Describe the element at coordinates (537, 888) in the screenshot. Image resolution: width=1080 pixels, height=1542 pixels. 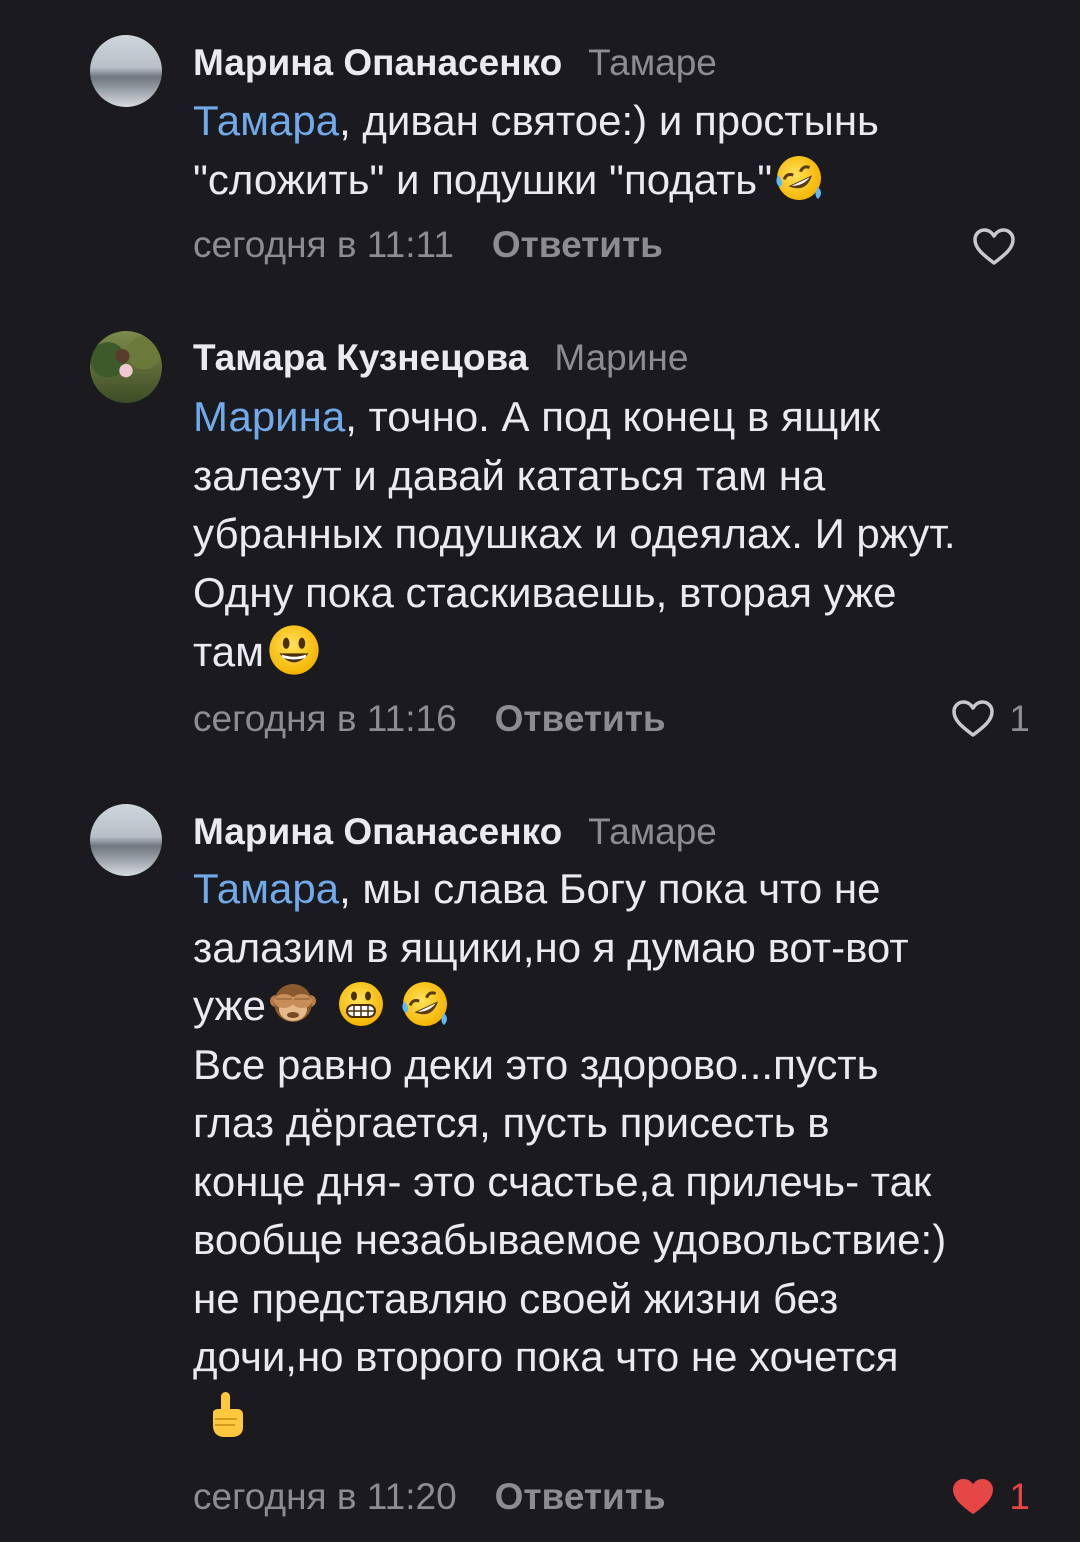
I see `text-line: Тамара, мы слава Богу пока что не` at that location.